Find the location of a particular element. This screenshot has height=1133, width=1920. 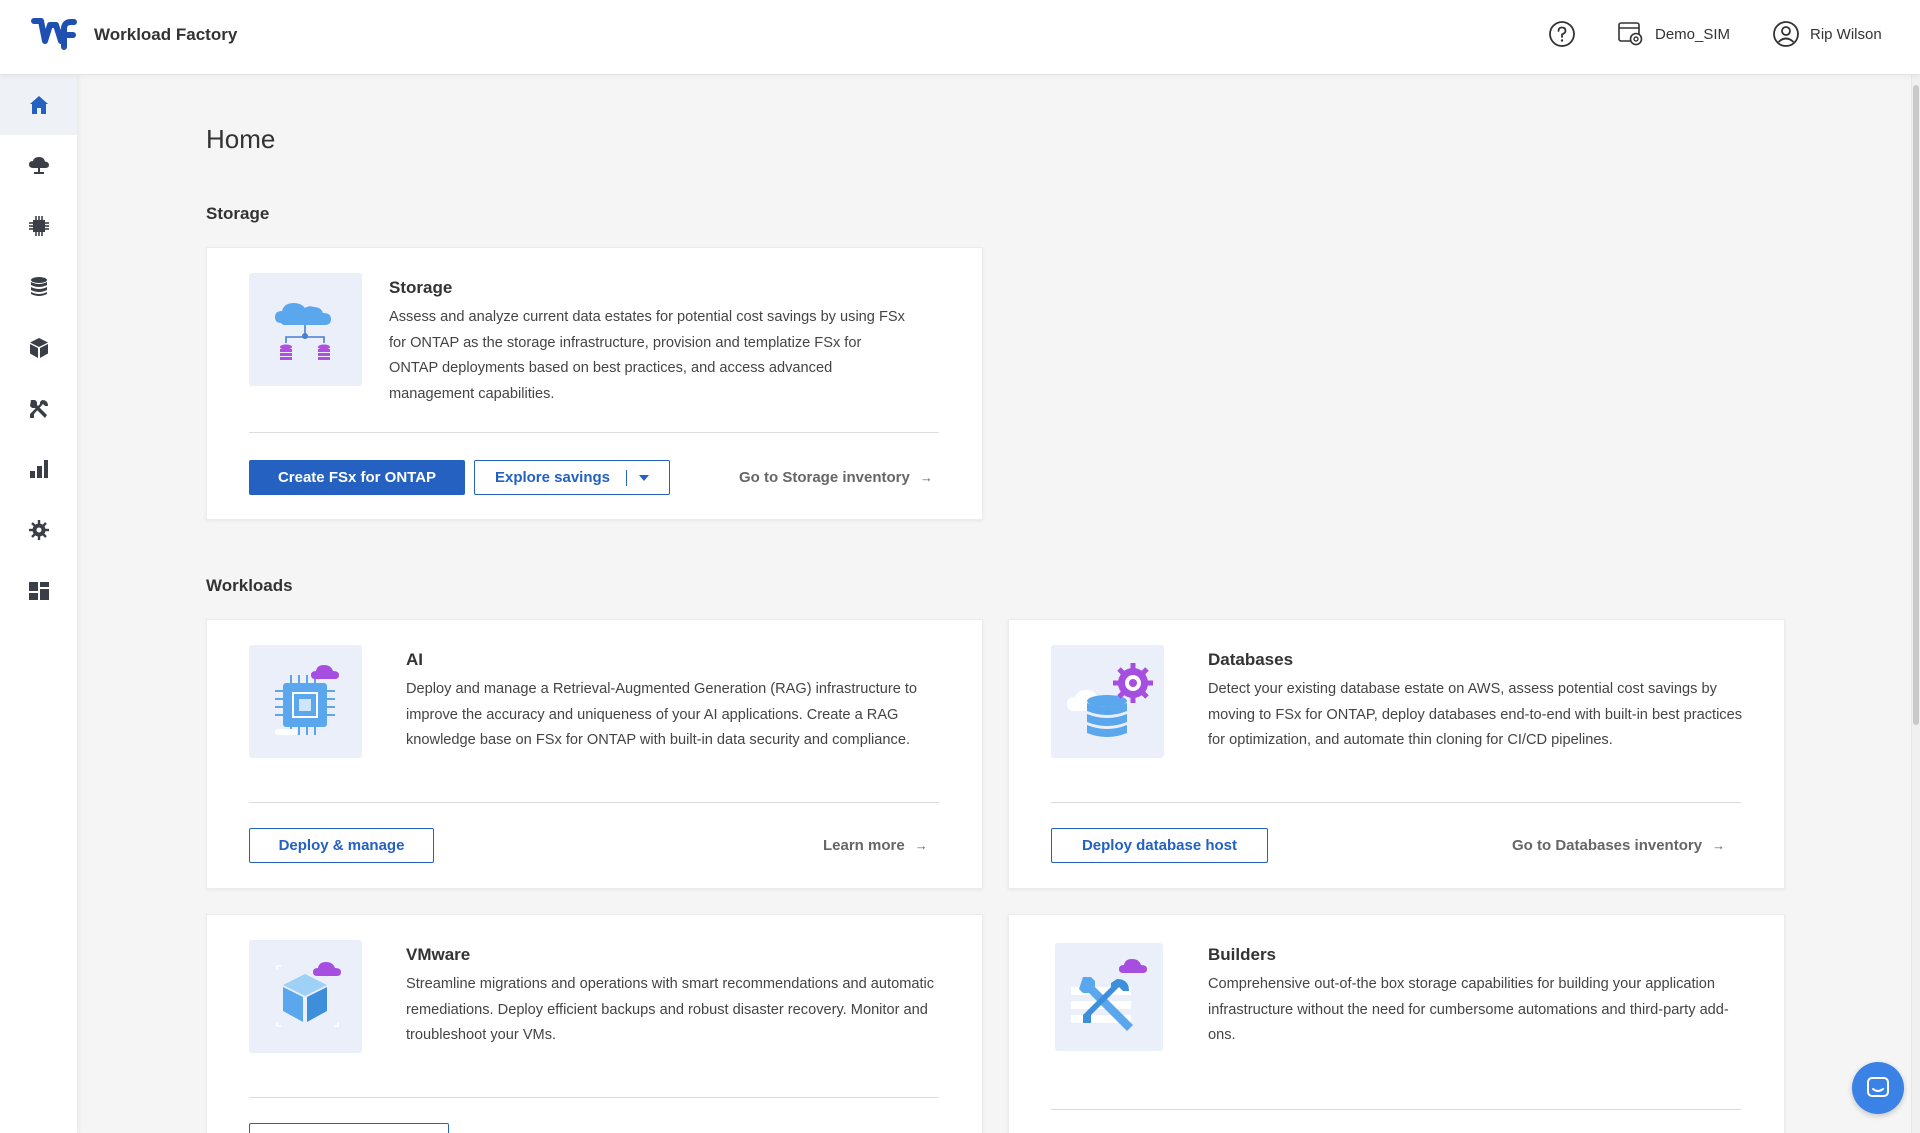

databases-card-title: Databases is located at coordinates (1251, 659).